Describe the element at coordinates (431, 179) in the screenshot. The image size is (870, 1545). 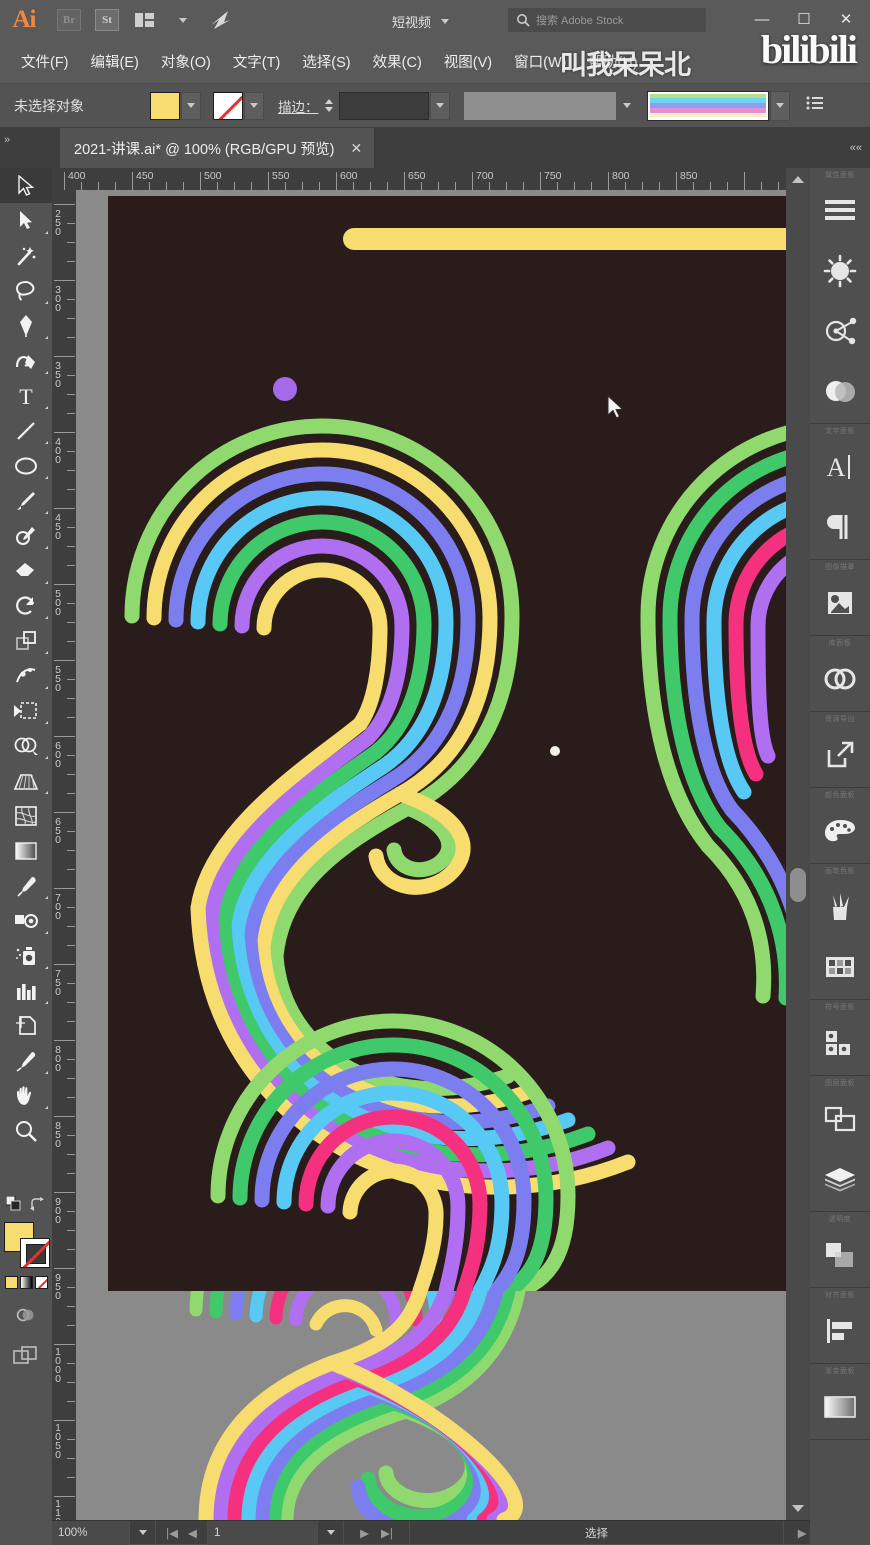
I see `horizontal-ruler: 400 450 500 550 600 650 700 750 800 850` at that location.